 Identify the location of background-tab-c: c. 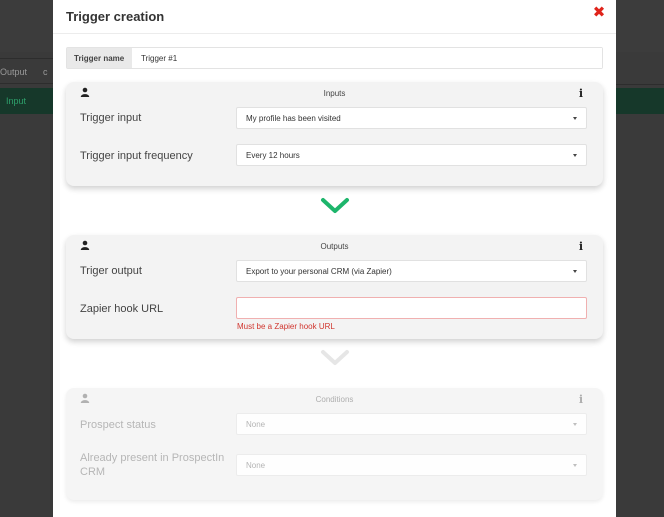
(45, 72).